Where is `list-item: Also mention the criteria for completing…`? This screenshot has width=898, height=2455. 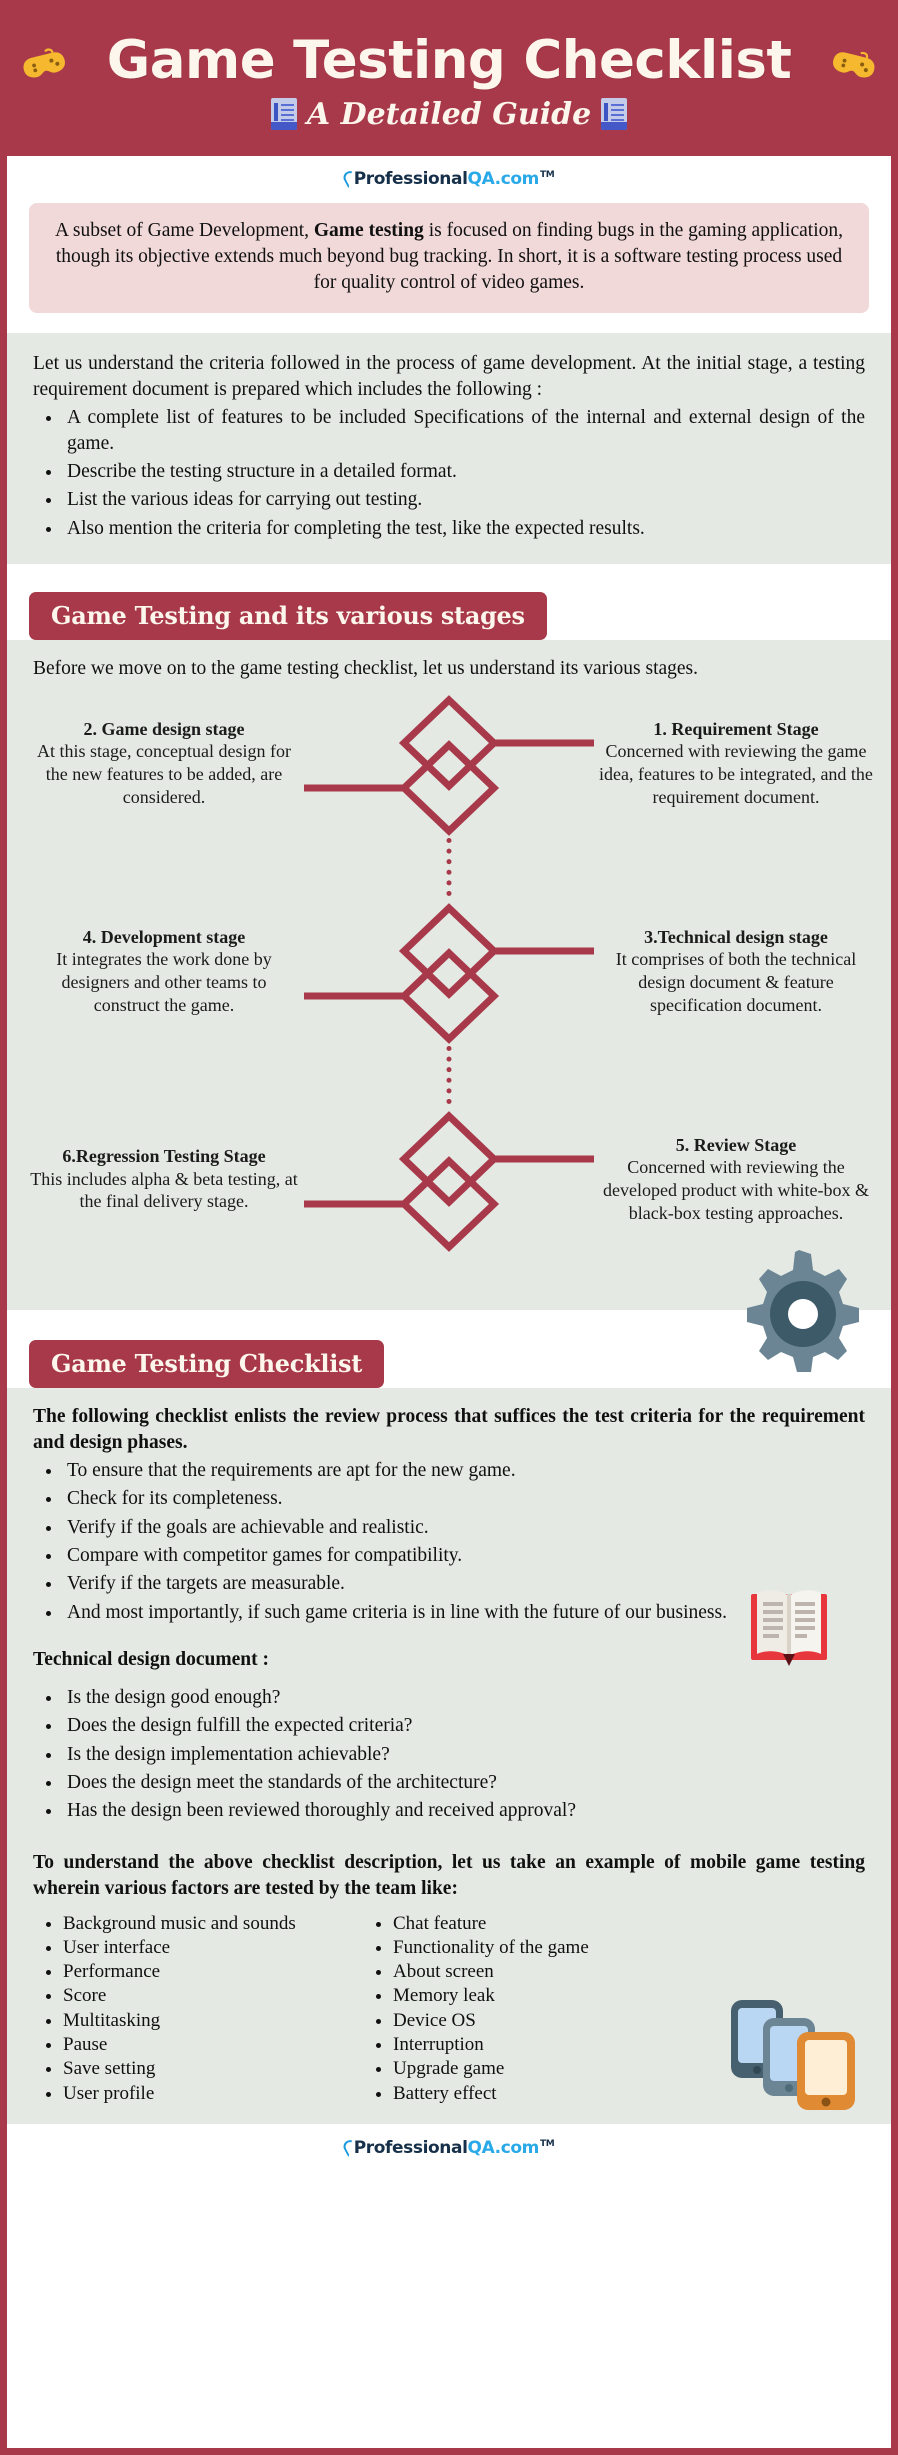 list-item: Also mention the criteria for completing… is located at coordinates (464, 528).